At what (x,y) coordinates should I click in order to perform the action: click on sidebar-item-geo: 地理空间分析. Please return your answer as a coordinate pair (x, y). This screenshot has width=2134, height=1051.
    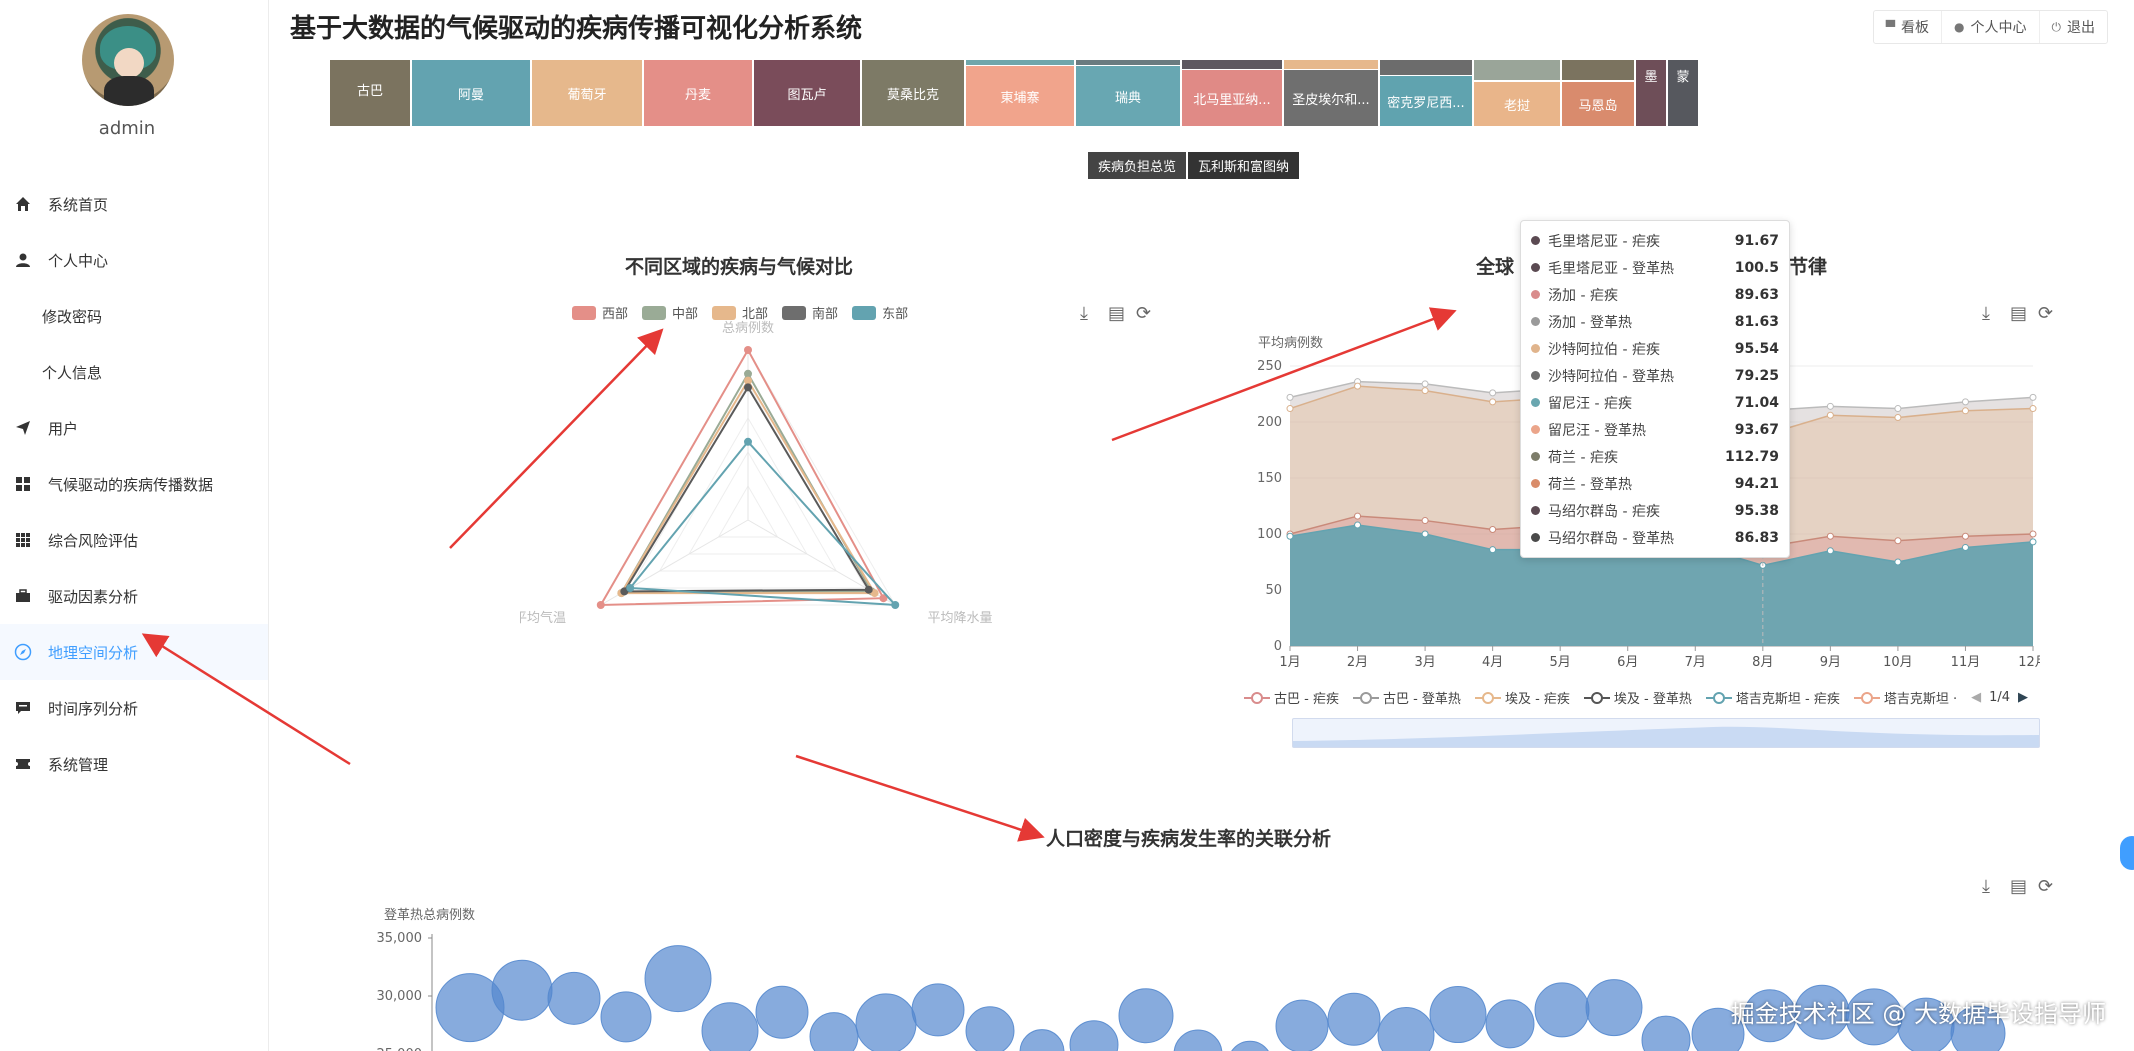
    Looking at the image, I should click on (134, 652).